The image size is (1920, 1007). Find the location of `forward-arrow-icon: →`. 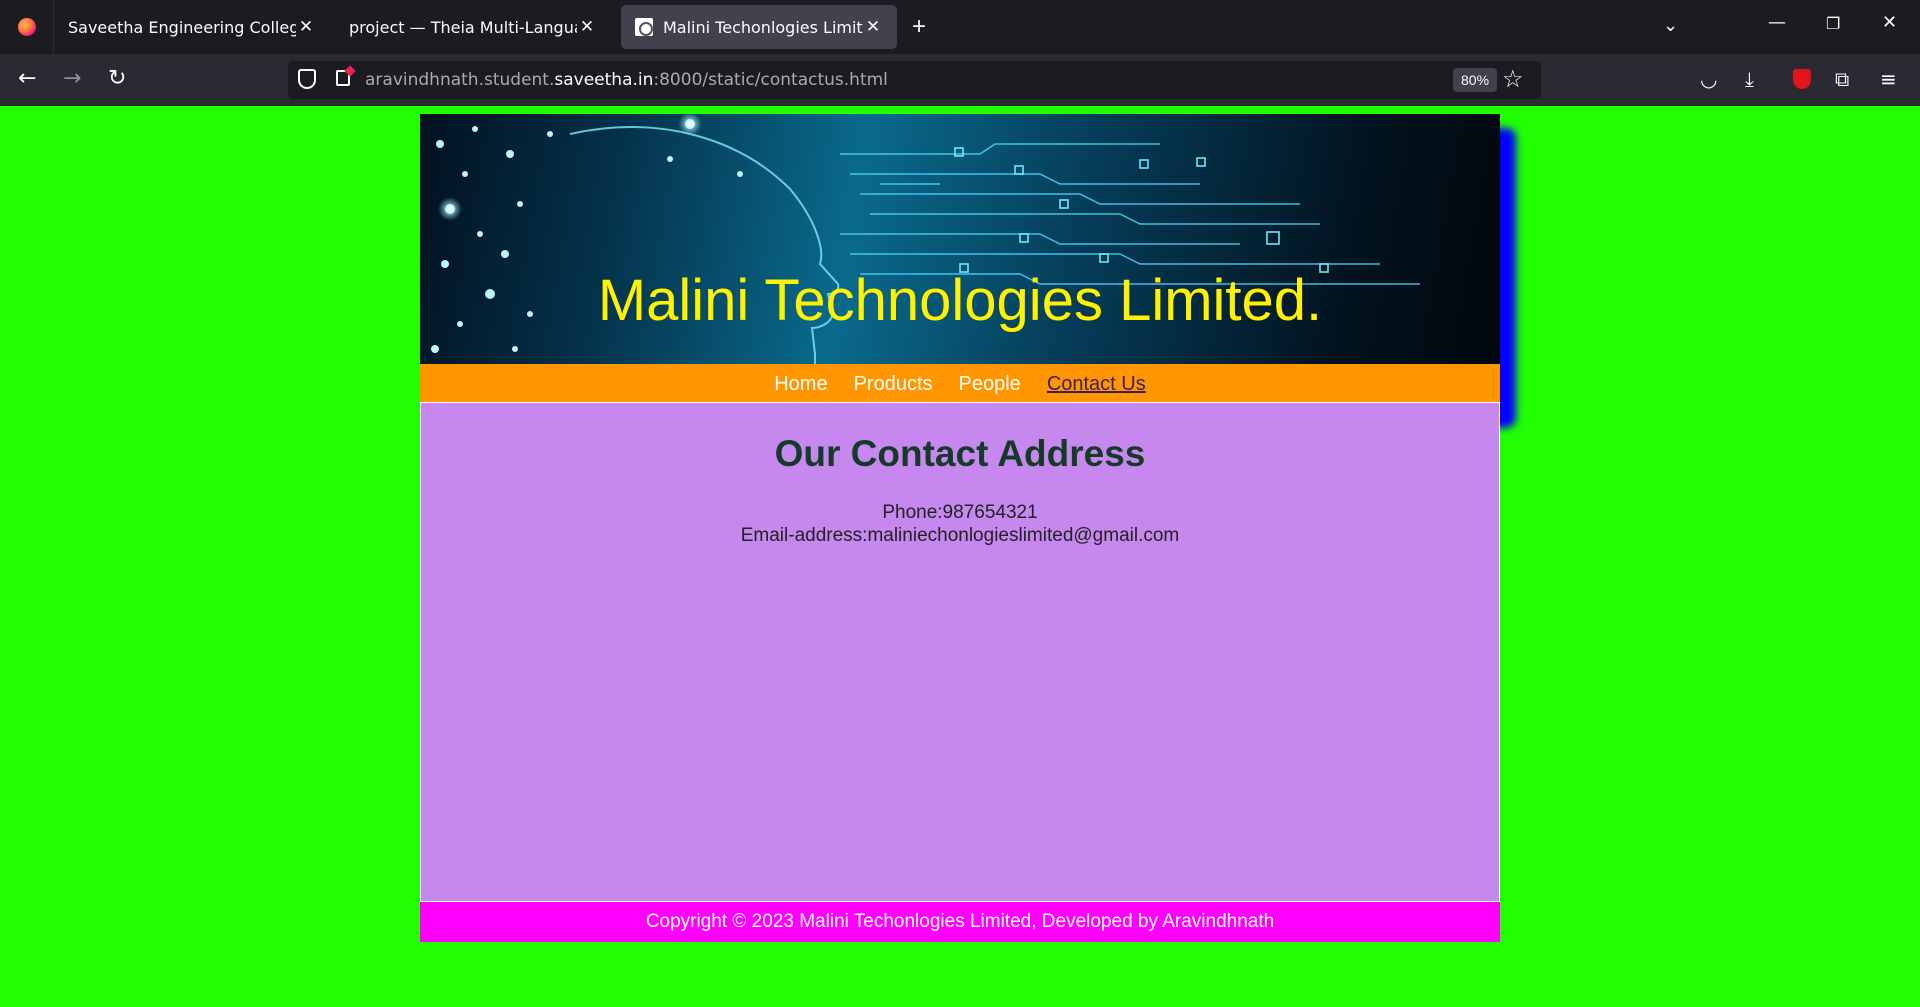

forward-arrow-icon: → is located at coordinates (72, 79).